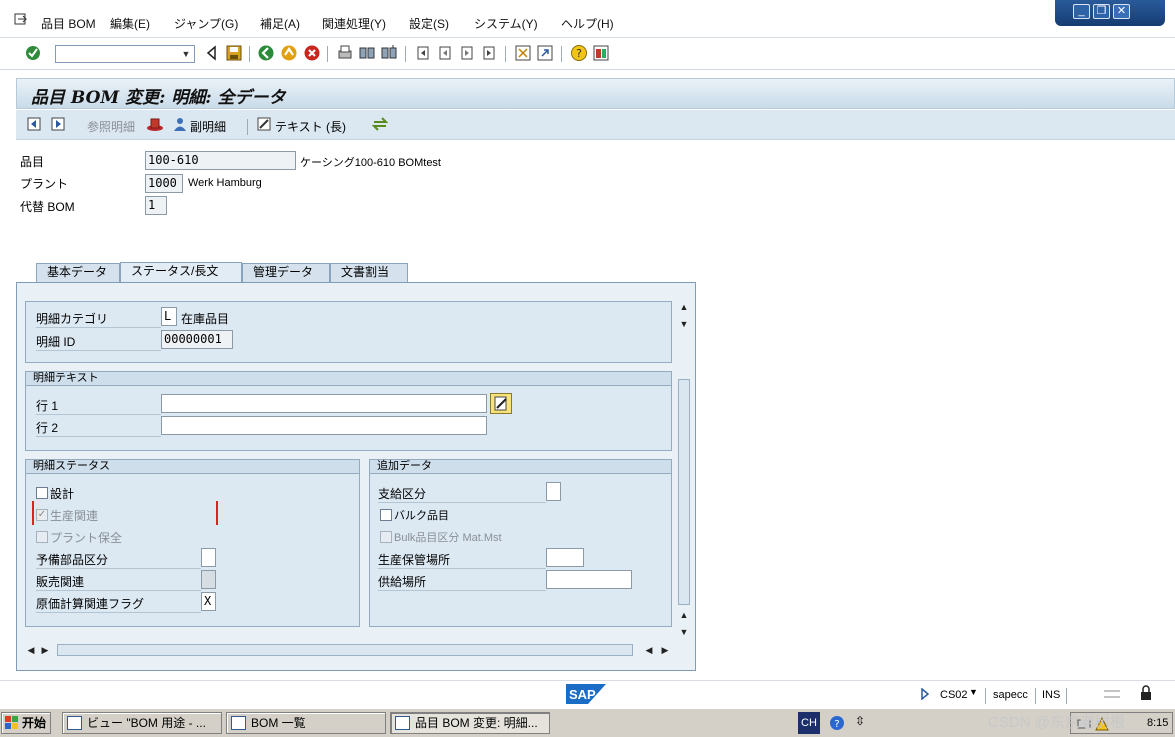  I want to click on language-help-icon: ?, so click(837, 723).